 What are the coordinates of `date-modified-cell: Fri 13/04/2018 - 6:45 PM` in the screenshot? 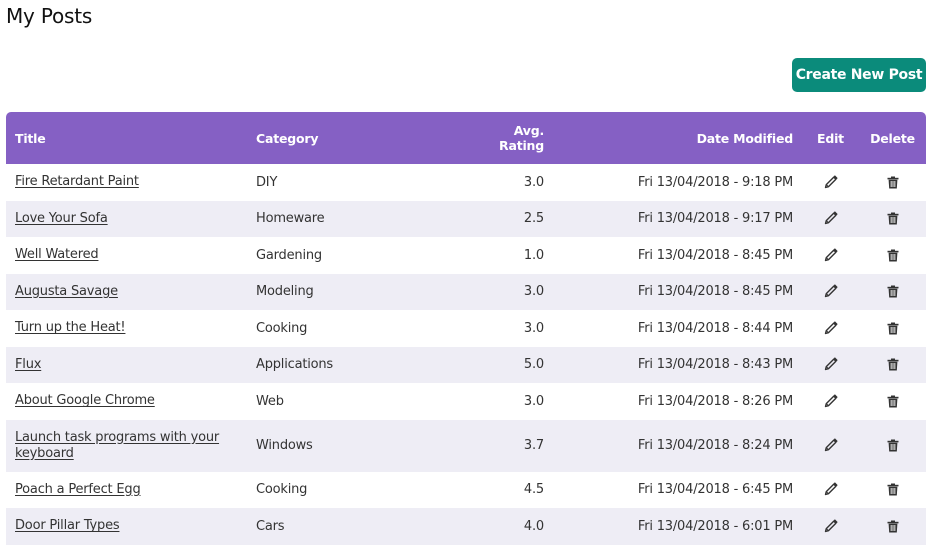 It's located at (715, 490).